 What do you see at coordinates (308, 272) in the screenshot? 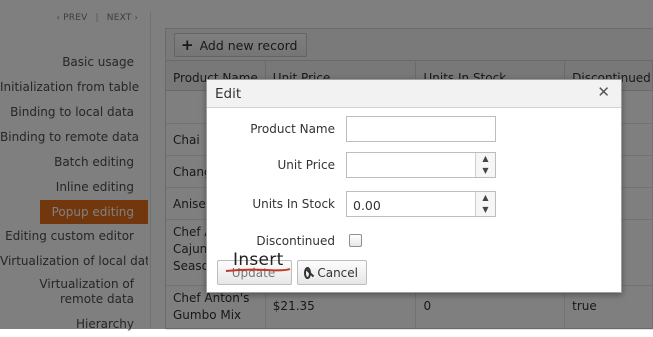
I see `cancel-icon` at bounding box center [308, 272].